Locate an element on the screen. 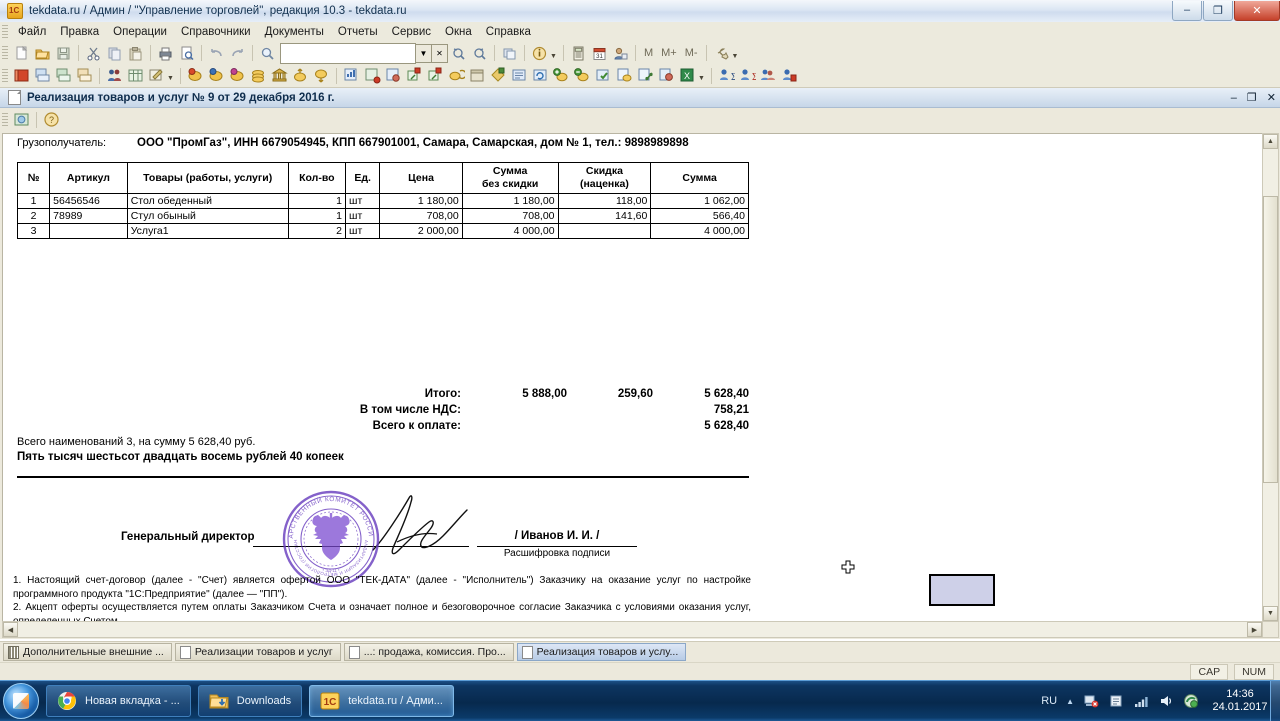 This screenshot has height=721, width=1280. order-doc-icon is located at coordinates (84, 75).